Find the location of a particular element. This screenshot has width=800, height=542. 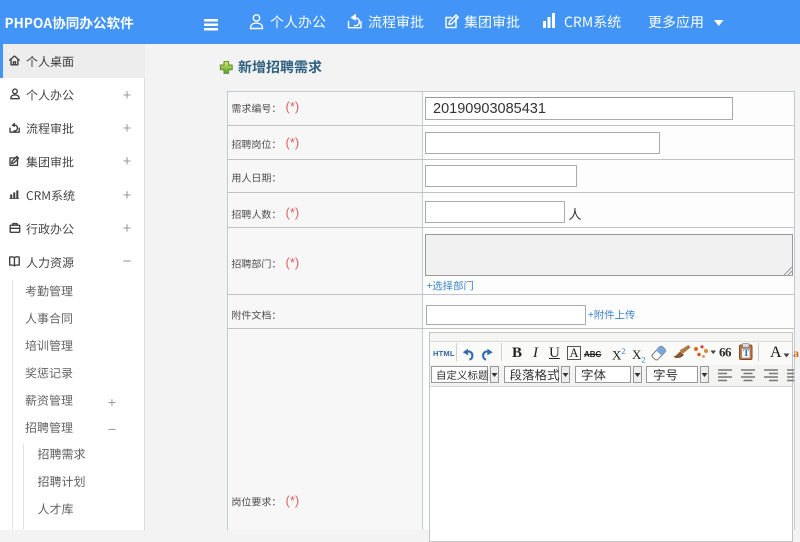

svg-text: a is located at coordinates (796, 353).